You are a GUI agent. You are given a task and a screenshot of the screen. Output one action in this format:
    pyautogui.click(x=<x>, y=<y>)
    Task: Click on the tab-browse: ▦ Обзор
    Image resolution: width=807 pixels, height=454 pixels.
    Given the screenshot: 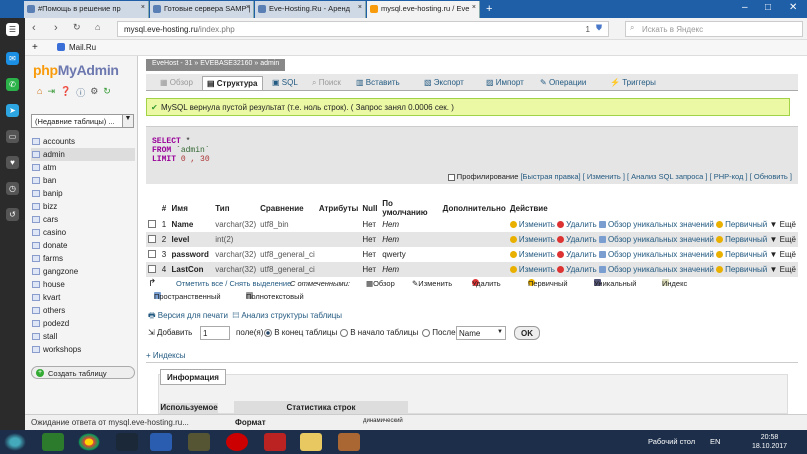 What is the action you would take?
    pyautogui.click(x=176, y=83)
    